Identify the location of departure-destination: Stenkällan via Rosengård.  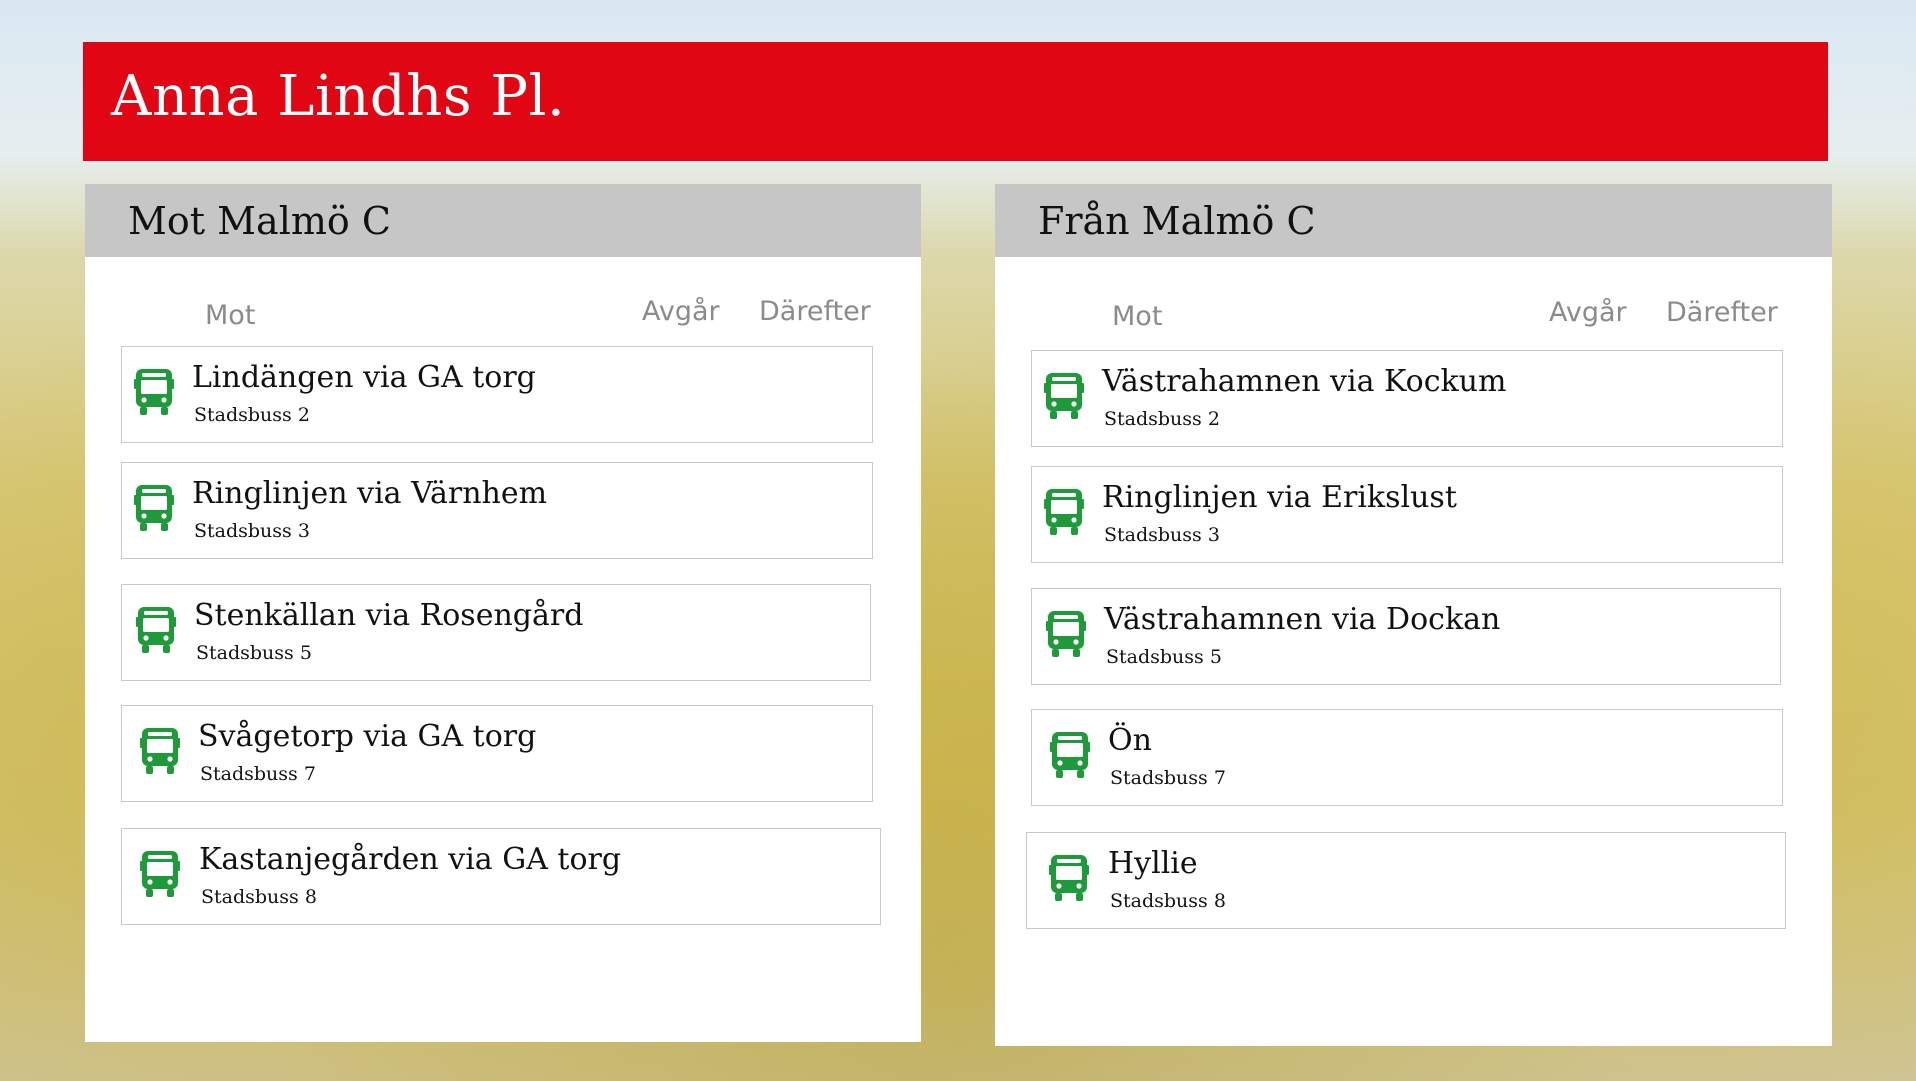
(389, 615).